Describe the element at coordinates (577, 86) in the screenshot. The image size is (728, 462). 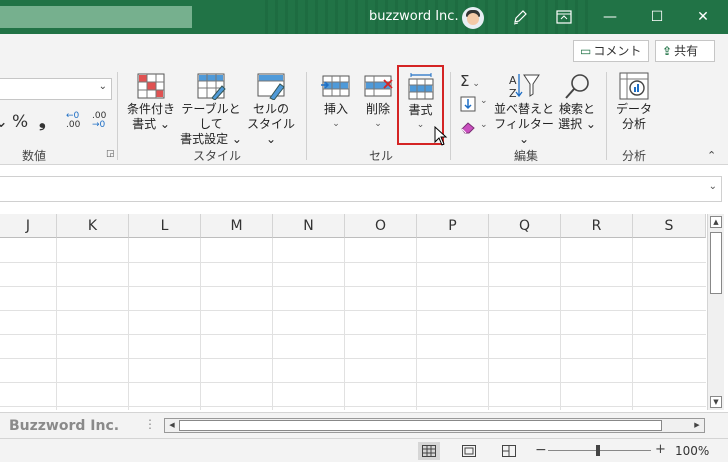
I see `magnifier-icon` at that location.